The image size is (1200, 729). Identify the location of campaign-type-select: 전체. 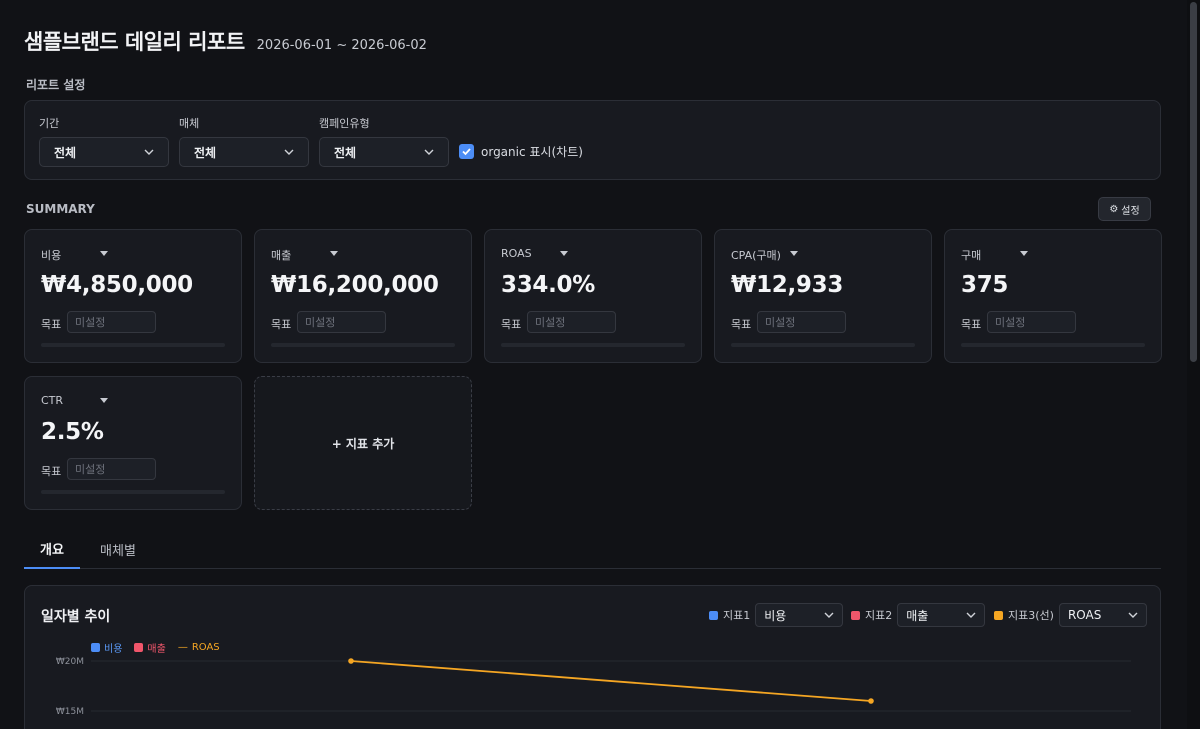
(384, 152).